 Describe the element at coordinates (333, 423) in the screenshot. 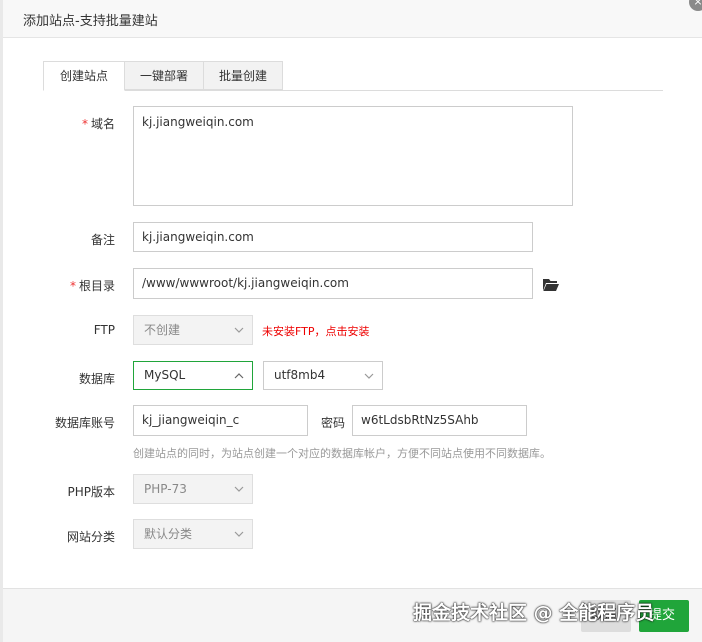

I see `db-password-label: 密码` at that location.